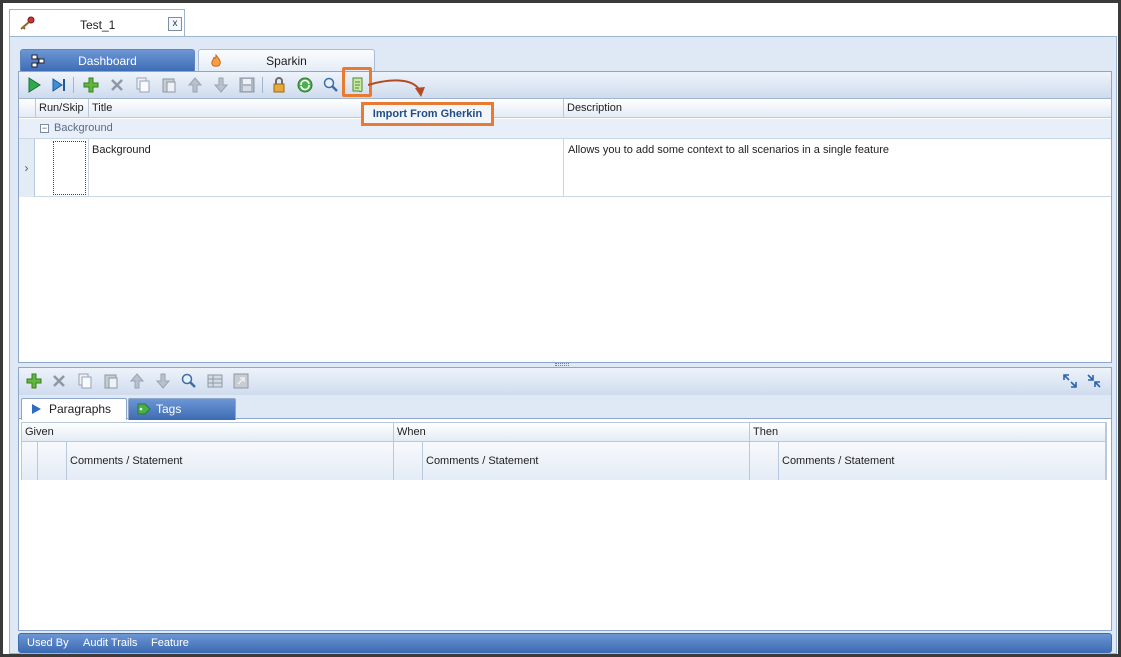  Describe the element at coordinates (34, 85) in the screenshot. I see `run-icon` at that location.